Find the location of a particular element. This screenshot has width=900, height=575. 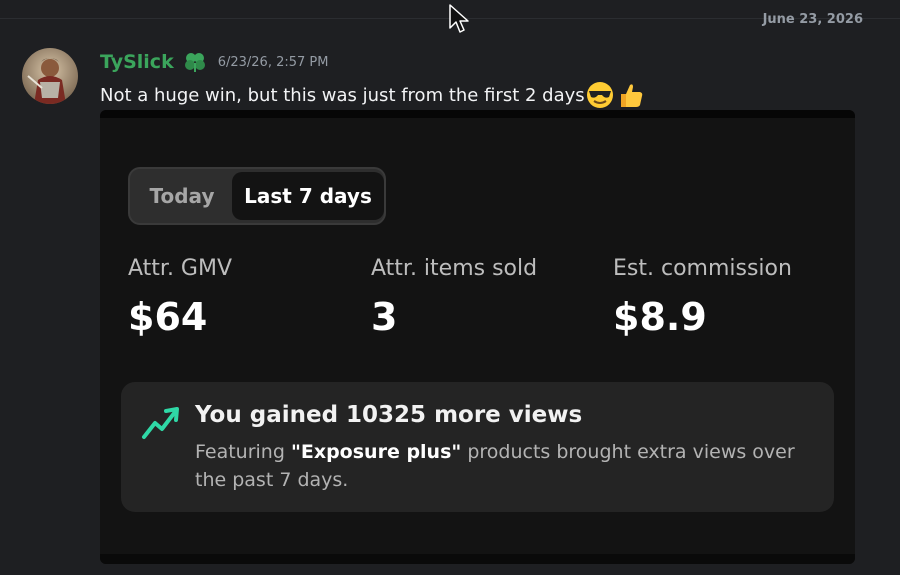

metric-value: 3 is located at coordinates (384, 317).